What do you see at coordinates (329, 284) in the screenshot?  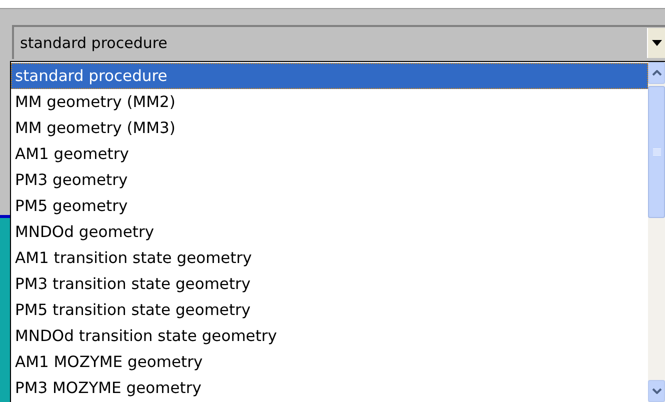 I see `list-option: PM3 transition state geometry` at bounding box center [329, 284].